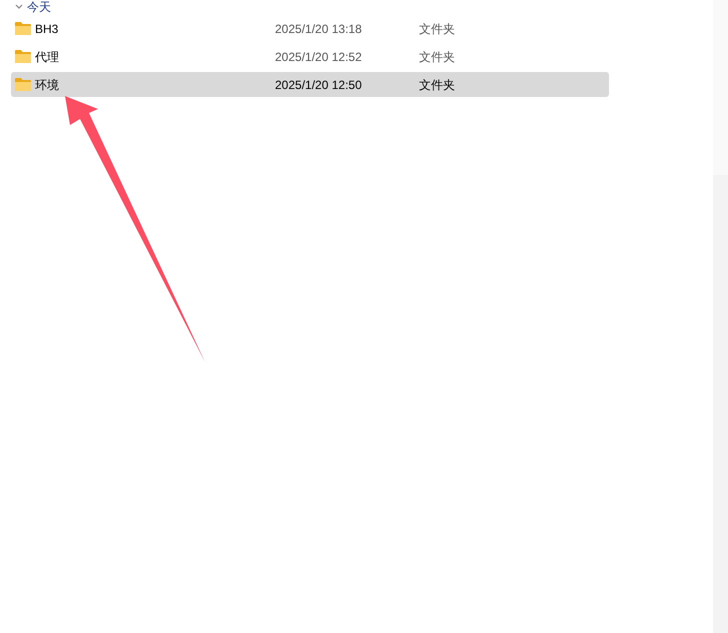 Image resolution: width=728 pixels, height=633 pixels. I want to click on file-name: 代理, so click(47, 57).